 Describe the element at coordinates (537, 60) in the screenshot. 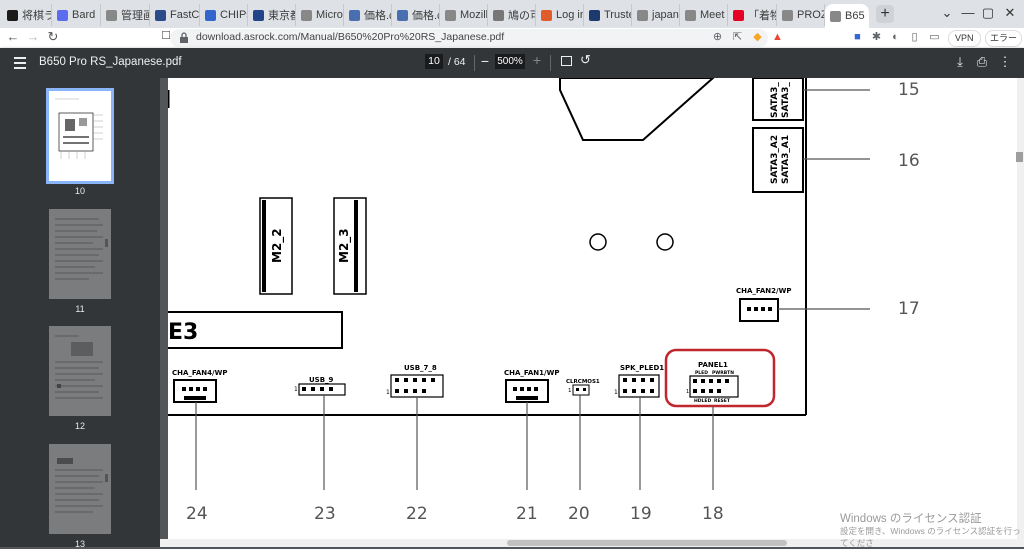

I see `zoom-in-button: +` at that location.